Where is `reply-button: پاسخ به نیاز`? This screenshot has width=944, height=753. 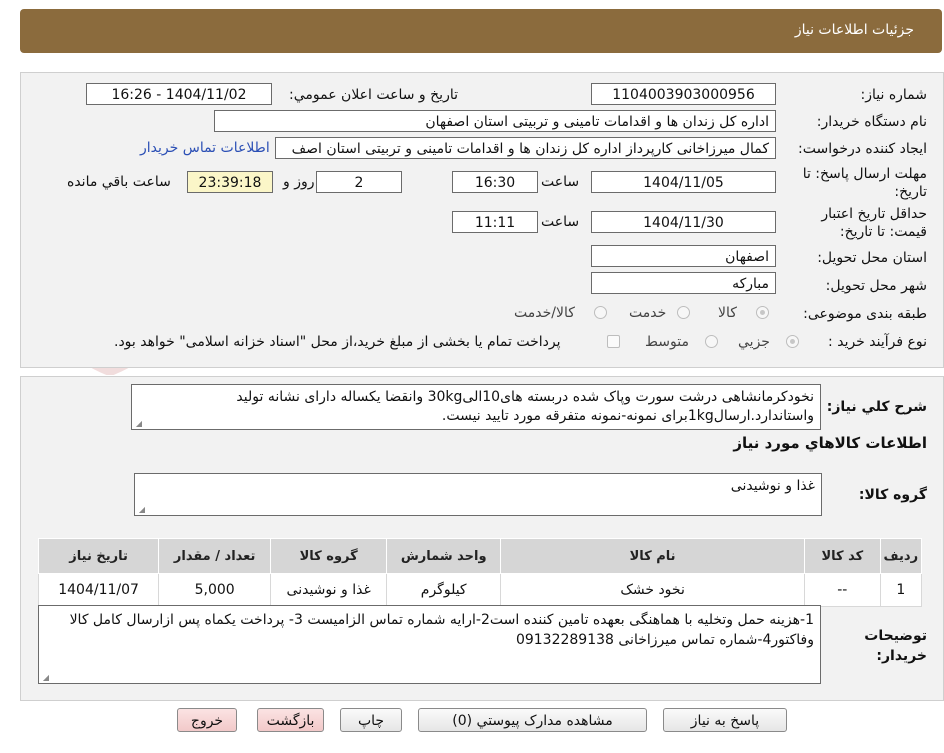
reply-button: پاسخ به نیاز is located at coordinates (725, 720).